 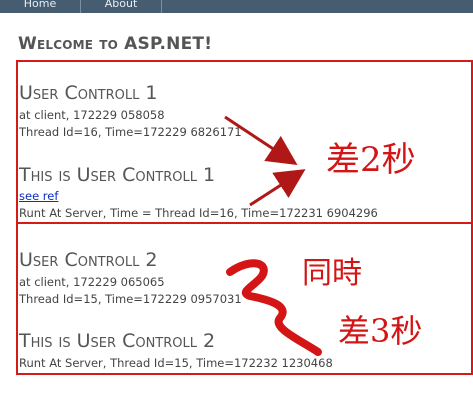 I want to click on annotation-diff-3-seconds: 差3秒, so click(x=380, y=331).